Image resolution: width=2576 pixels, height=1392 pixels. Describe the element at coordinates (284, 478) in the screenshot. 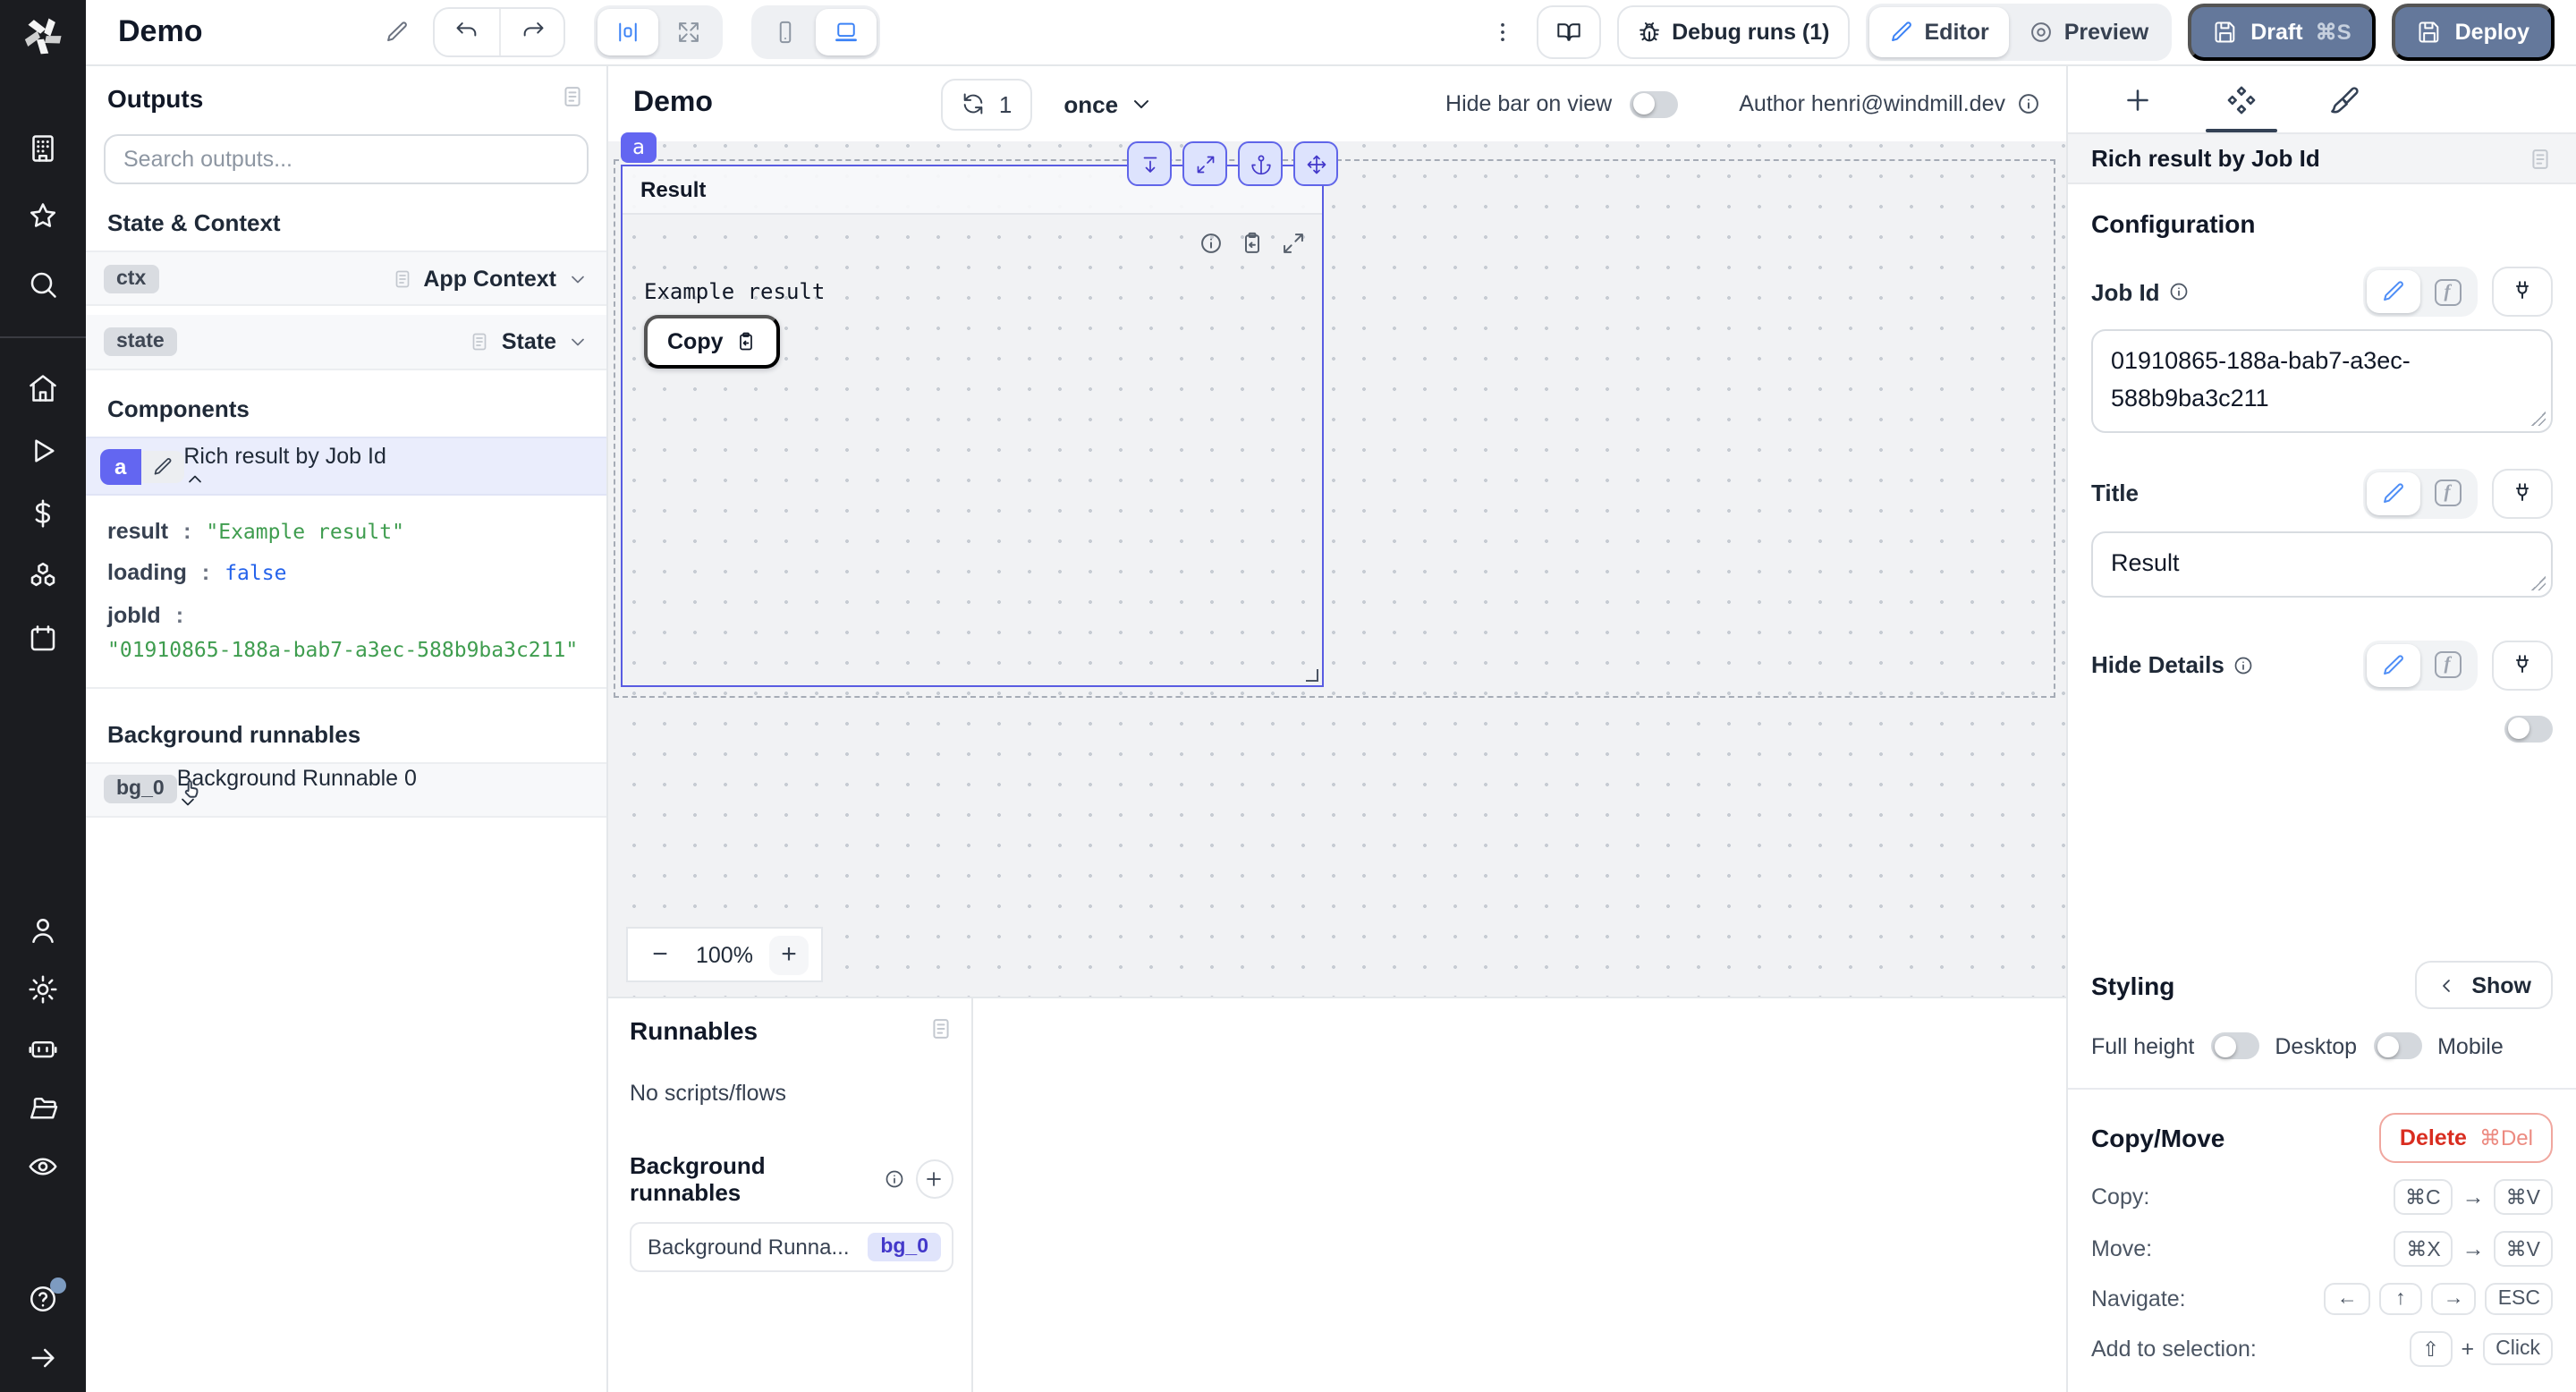

I see `chevron-up-icon` at that location.